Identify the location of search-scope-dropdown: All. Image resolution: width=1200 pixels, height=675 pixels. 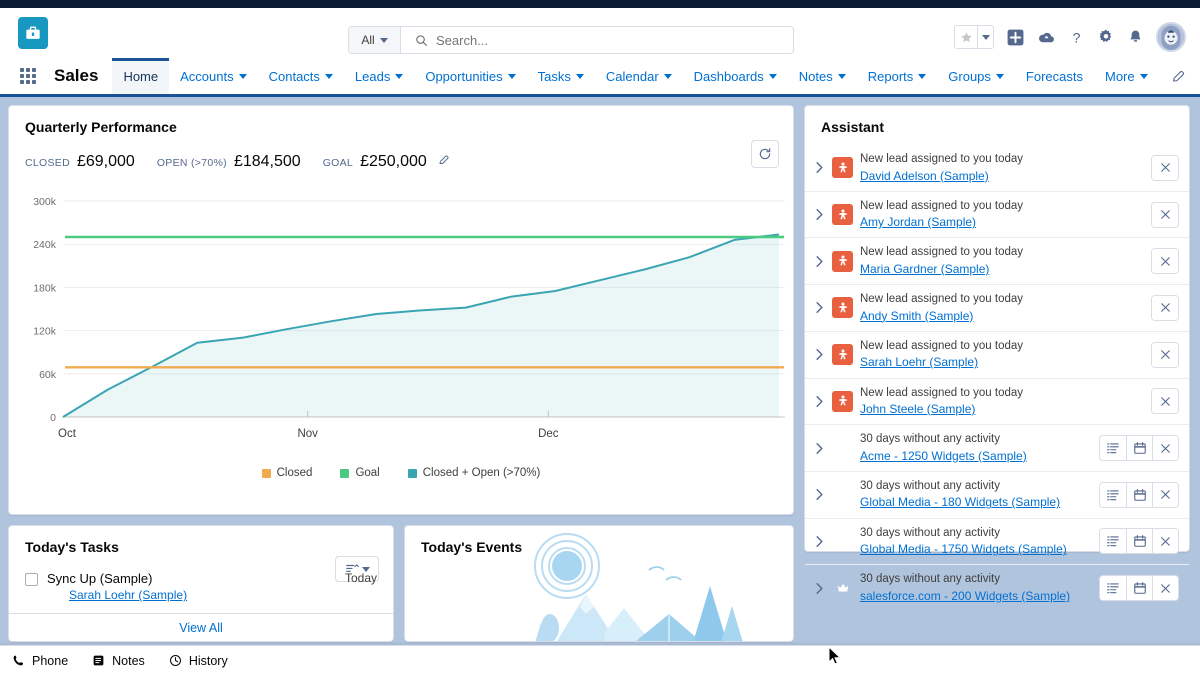
(375, 40).